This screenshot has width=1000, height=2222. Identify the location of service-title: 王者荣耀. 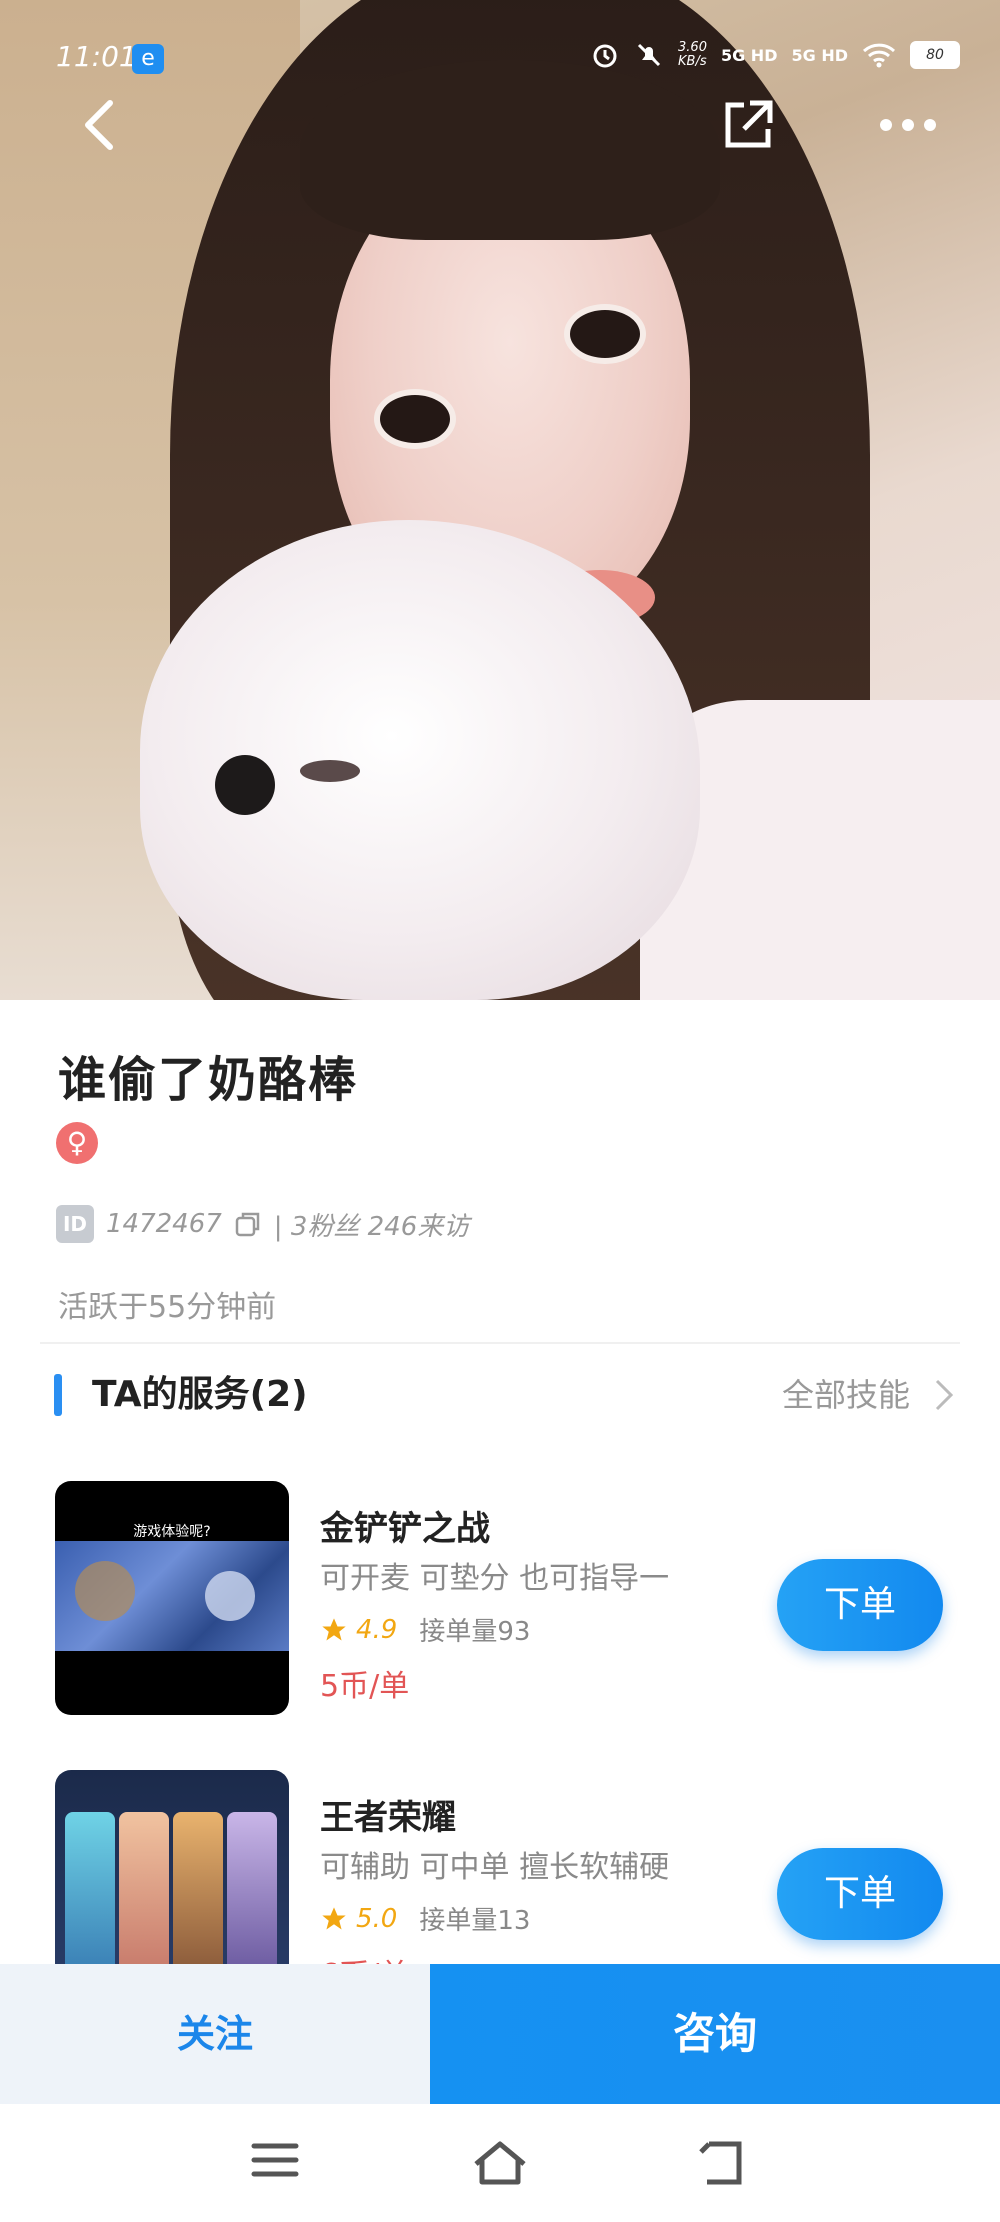
(388, 1818).